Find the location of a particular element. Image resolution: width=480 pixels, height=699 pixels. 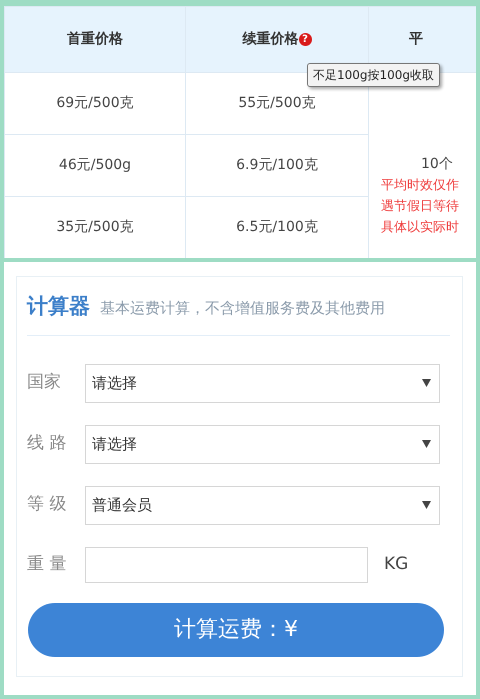

unit-label: KG is located at coordinates (396, 564).